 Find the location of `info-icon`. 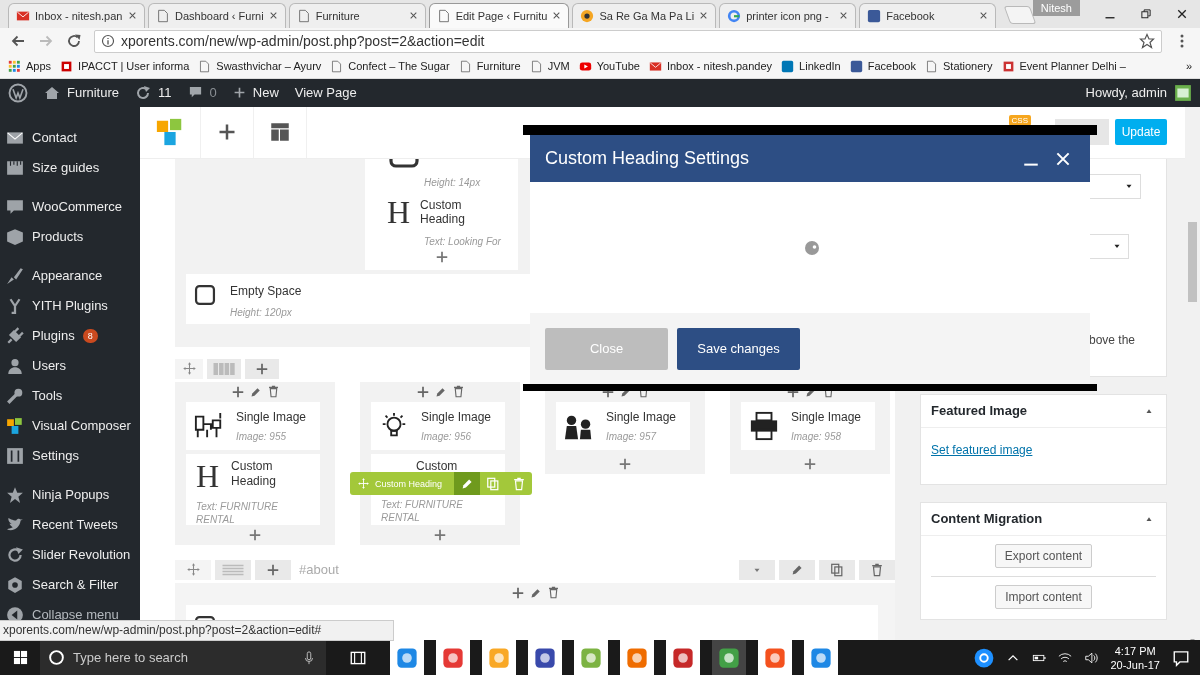

info-icon is located at coordinates (108, 41).